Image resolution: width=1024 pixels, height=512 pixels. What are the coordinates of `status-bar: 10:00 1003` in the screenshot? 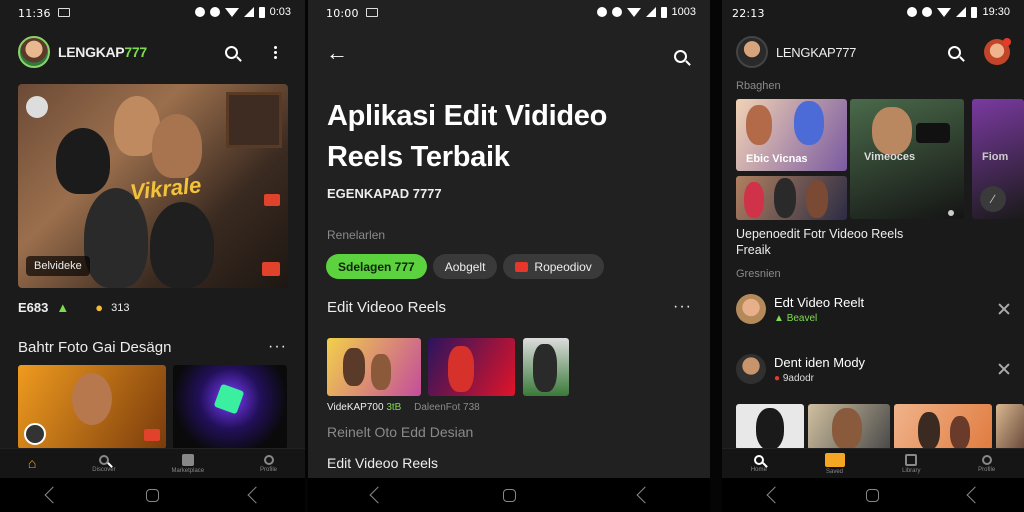 It's located at (509, 13).